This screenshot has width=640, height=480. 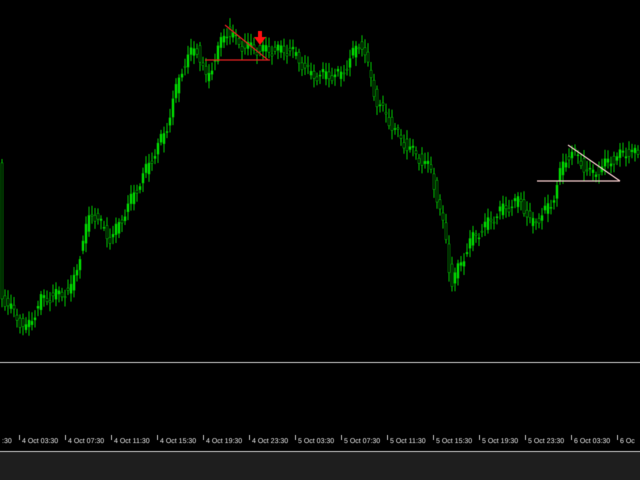 What do you see at coordinates (260, 38) in the screenshot?
I see `down-arrow-icon` at bounding box center [260, 38].